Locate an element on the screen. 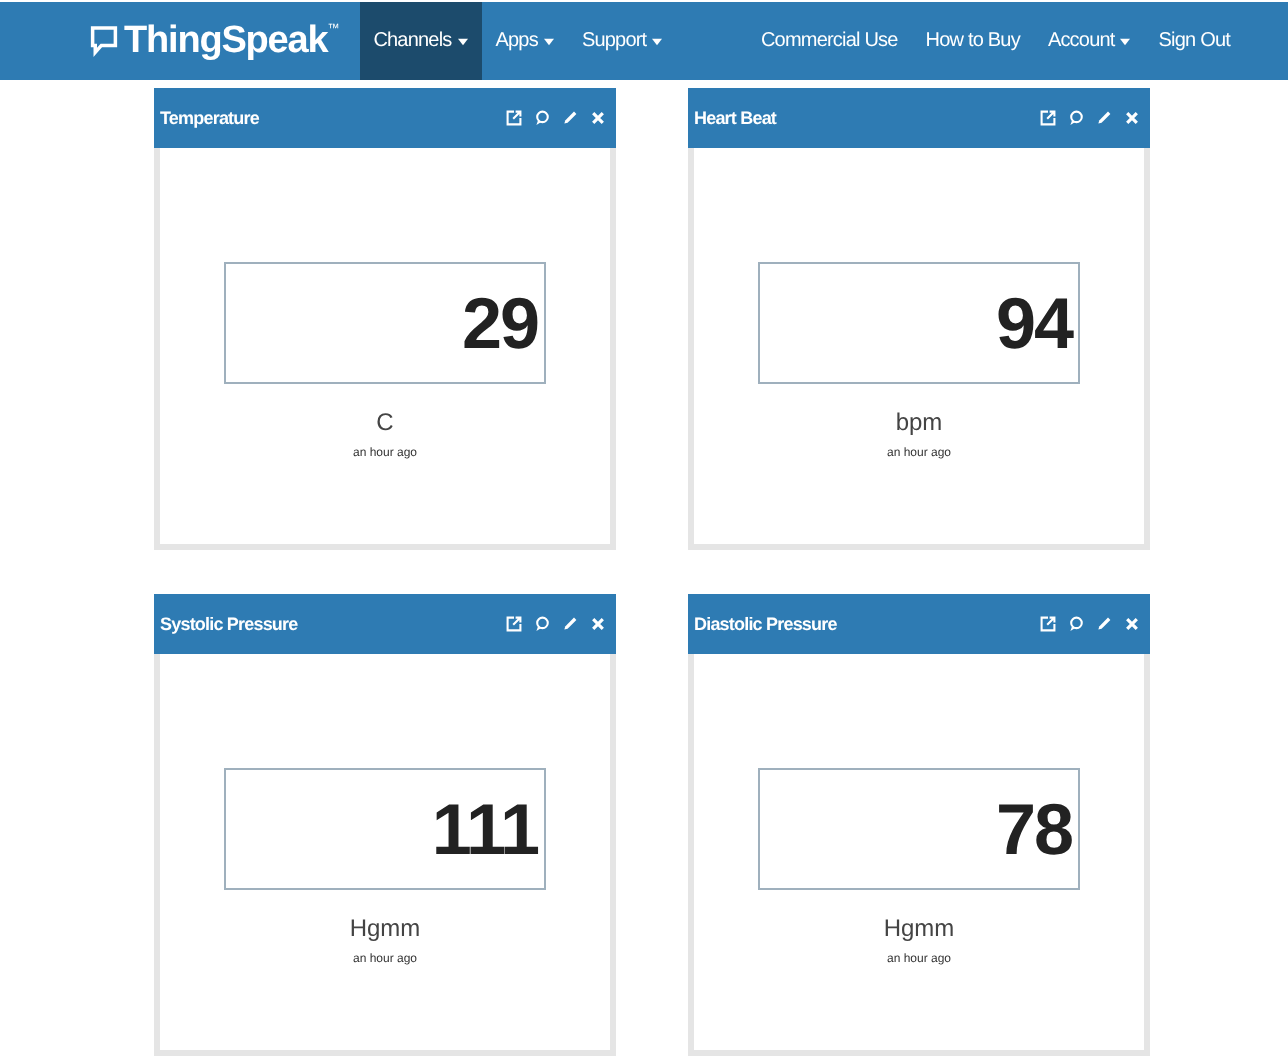 Image resolution: width=1288 pixels, height=1056 pixels. logo: ThingSpeak$^{™}$ is located at coordinates (215, 41).